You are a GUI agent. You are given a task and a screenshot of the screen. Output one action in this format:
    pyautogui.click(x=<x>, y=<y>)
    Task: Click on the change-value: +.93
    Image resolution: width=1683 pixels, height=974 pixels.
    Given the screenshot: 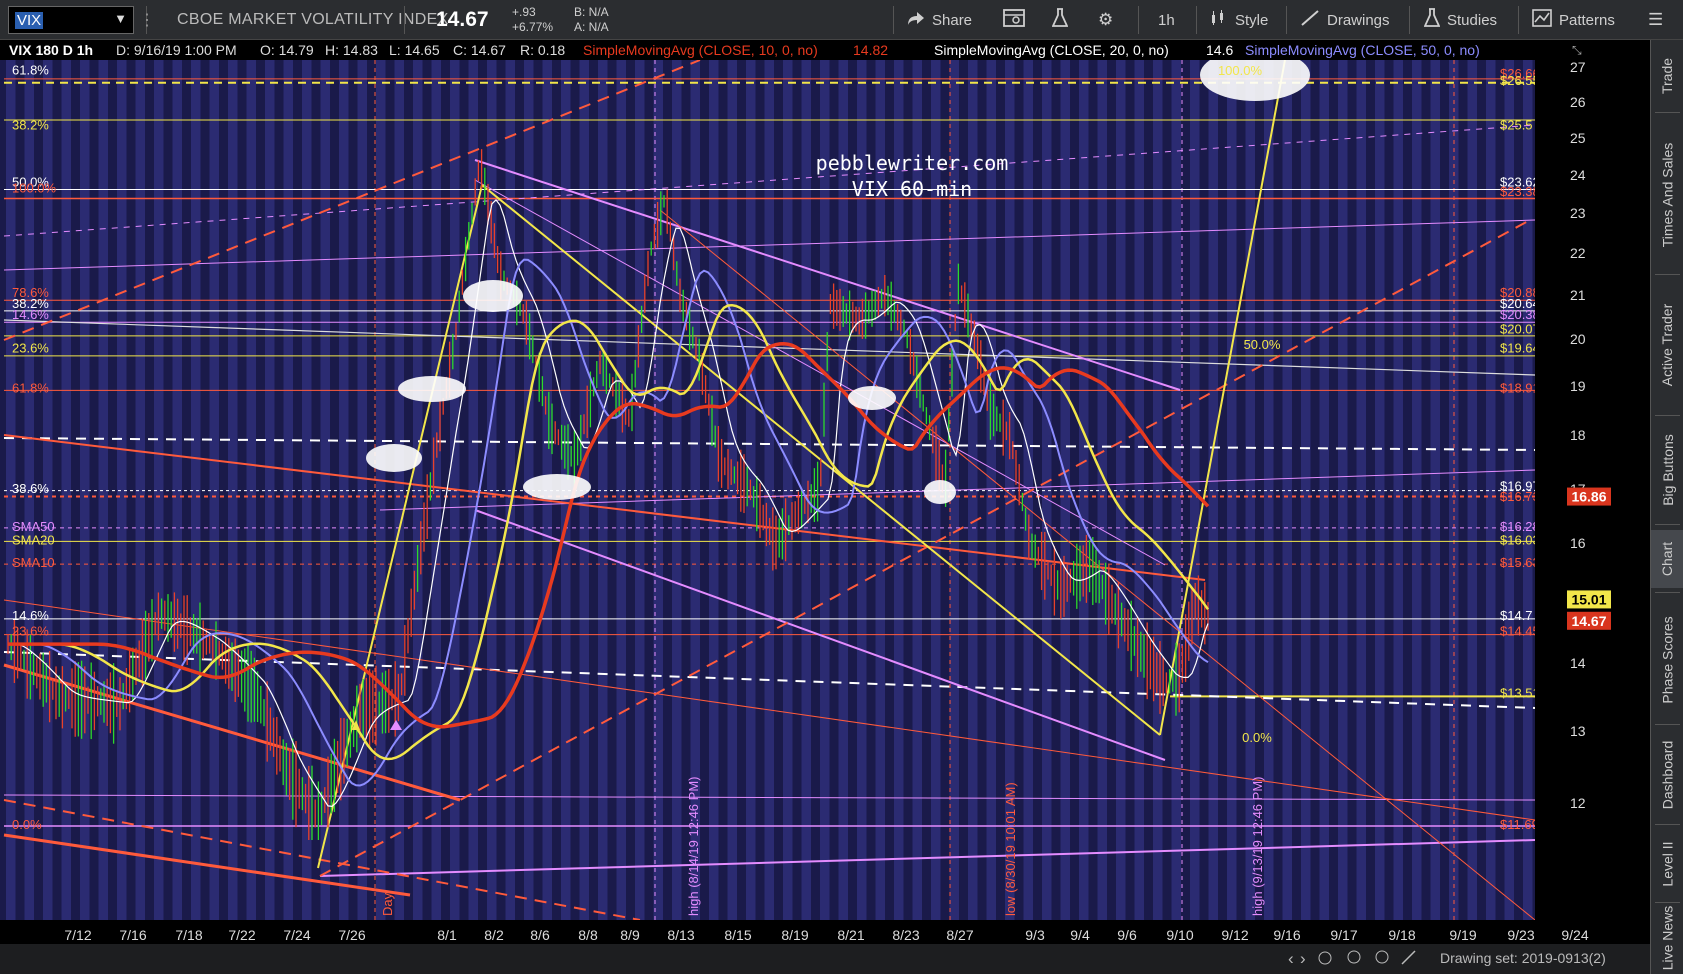 What is the action you would take?
    pyautogui.click(x=524, y=12)
    